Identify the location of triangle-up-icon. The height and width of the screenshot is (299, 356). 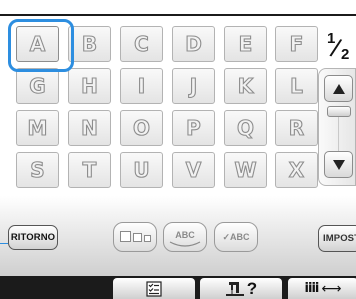
(338, 88).